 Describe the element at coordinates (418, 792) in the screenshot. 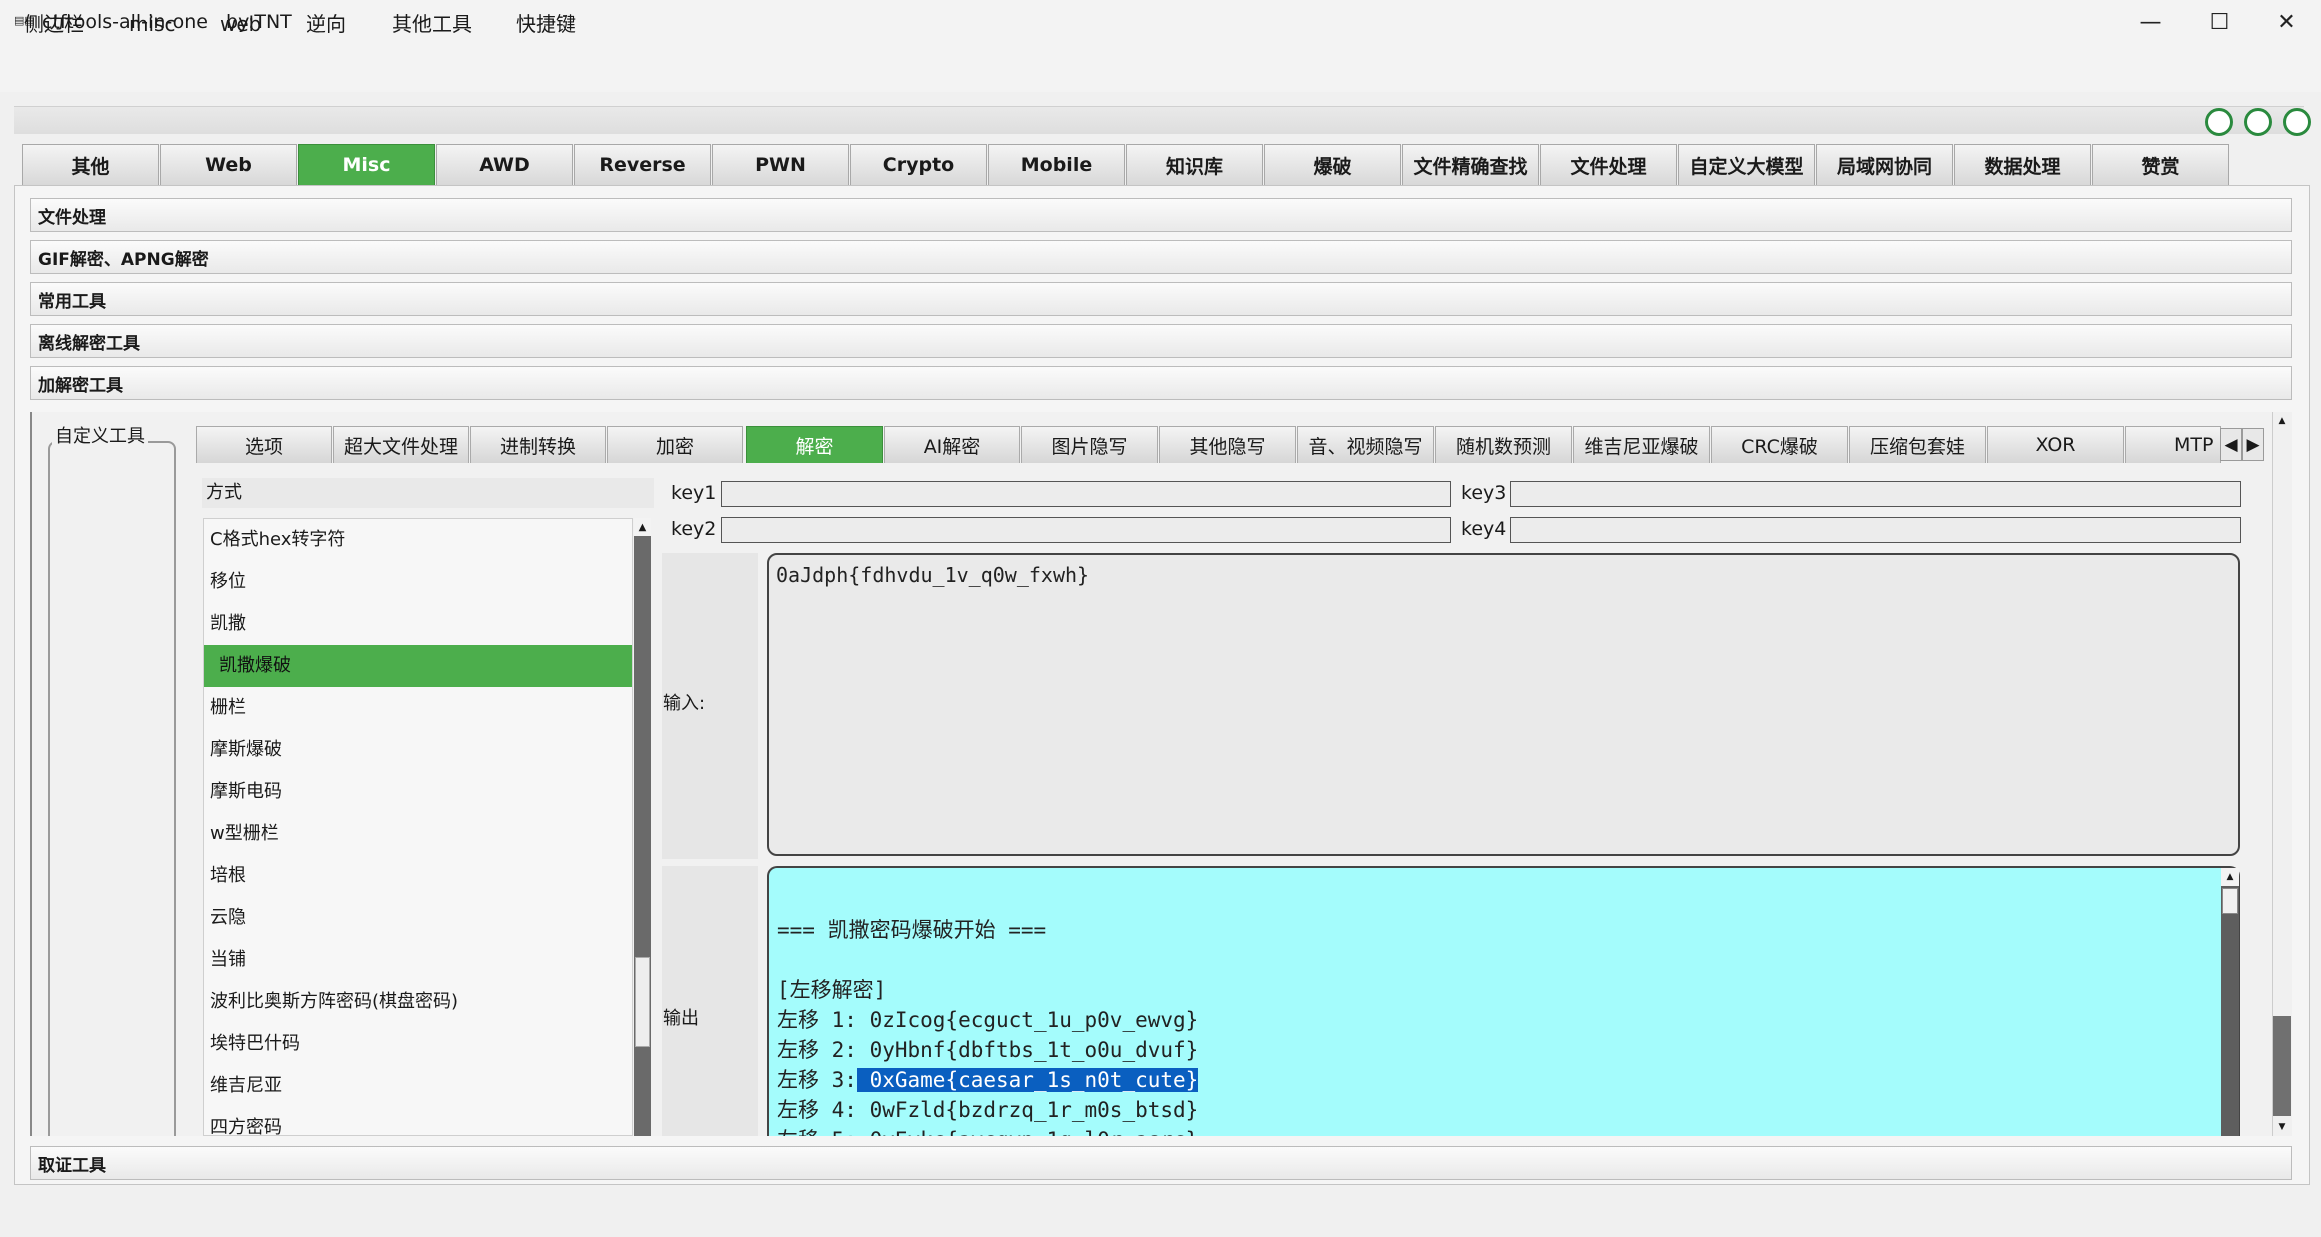

I see `method-item: 摩斯电码` at that location.